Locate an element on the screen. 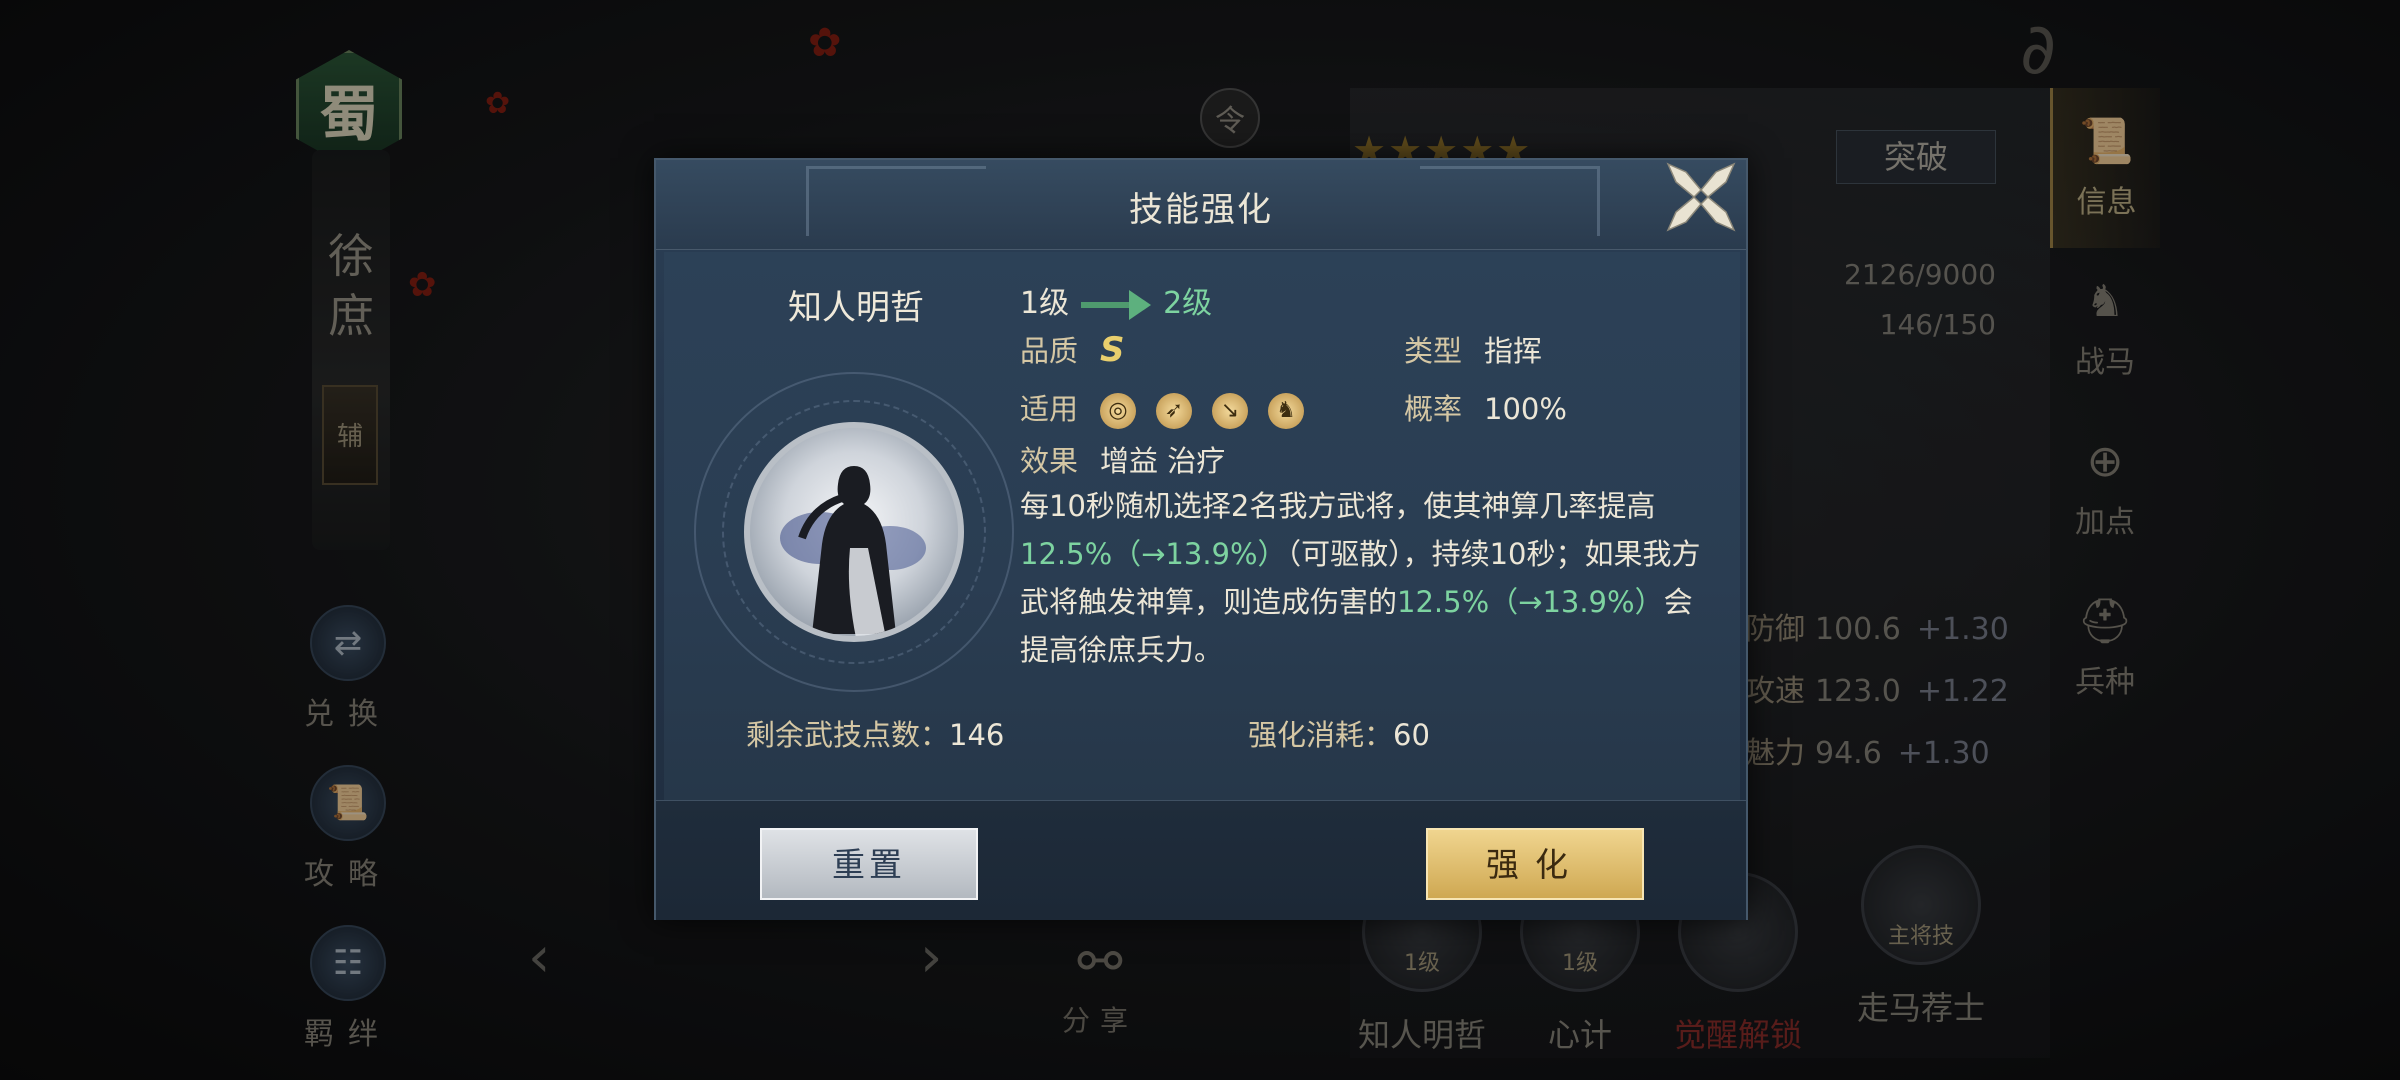 Image resolution: width=2400 pixels, height=1080 pixels. exchange-icon: ⇄ is located at coordinates (348, 643).